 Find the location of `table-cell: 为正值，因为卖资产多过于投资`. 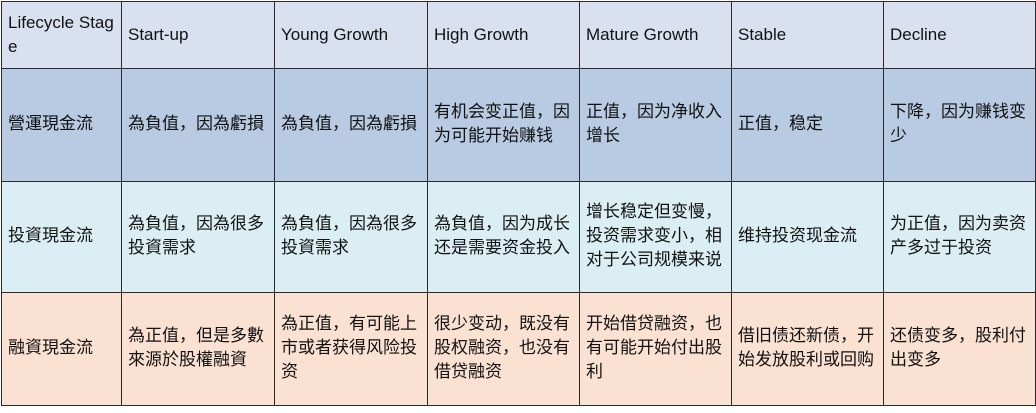

table-cell: 为正值，因为卖资产多过于投资 is located at coordinates (959, 237).